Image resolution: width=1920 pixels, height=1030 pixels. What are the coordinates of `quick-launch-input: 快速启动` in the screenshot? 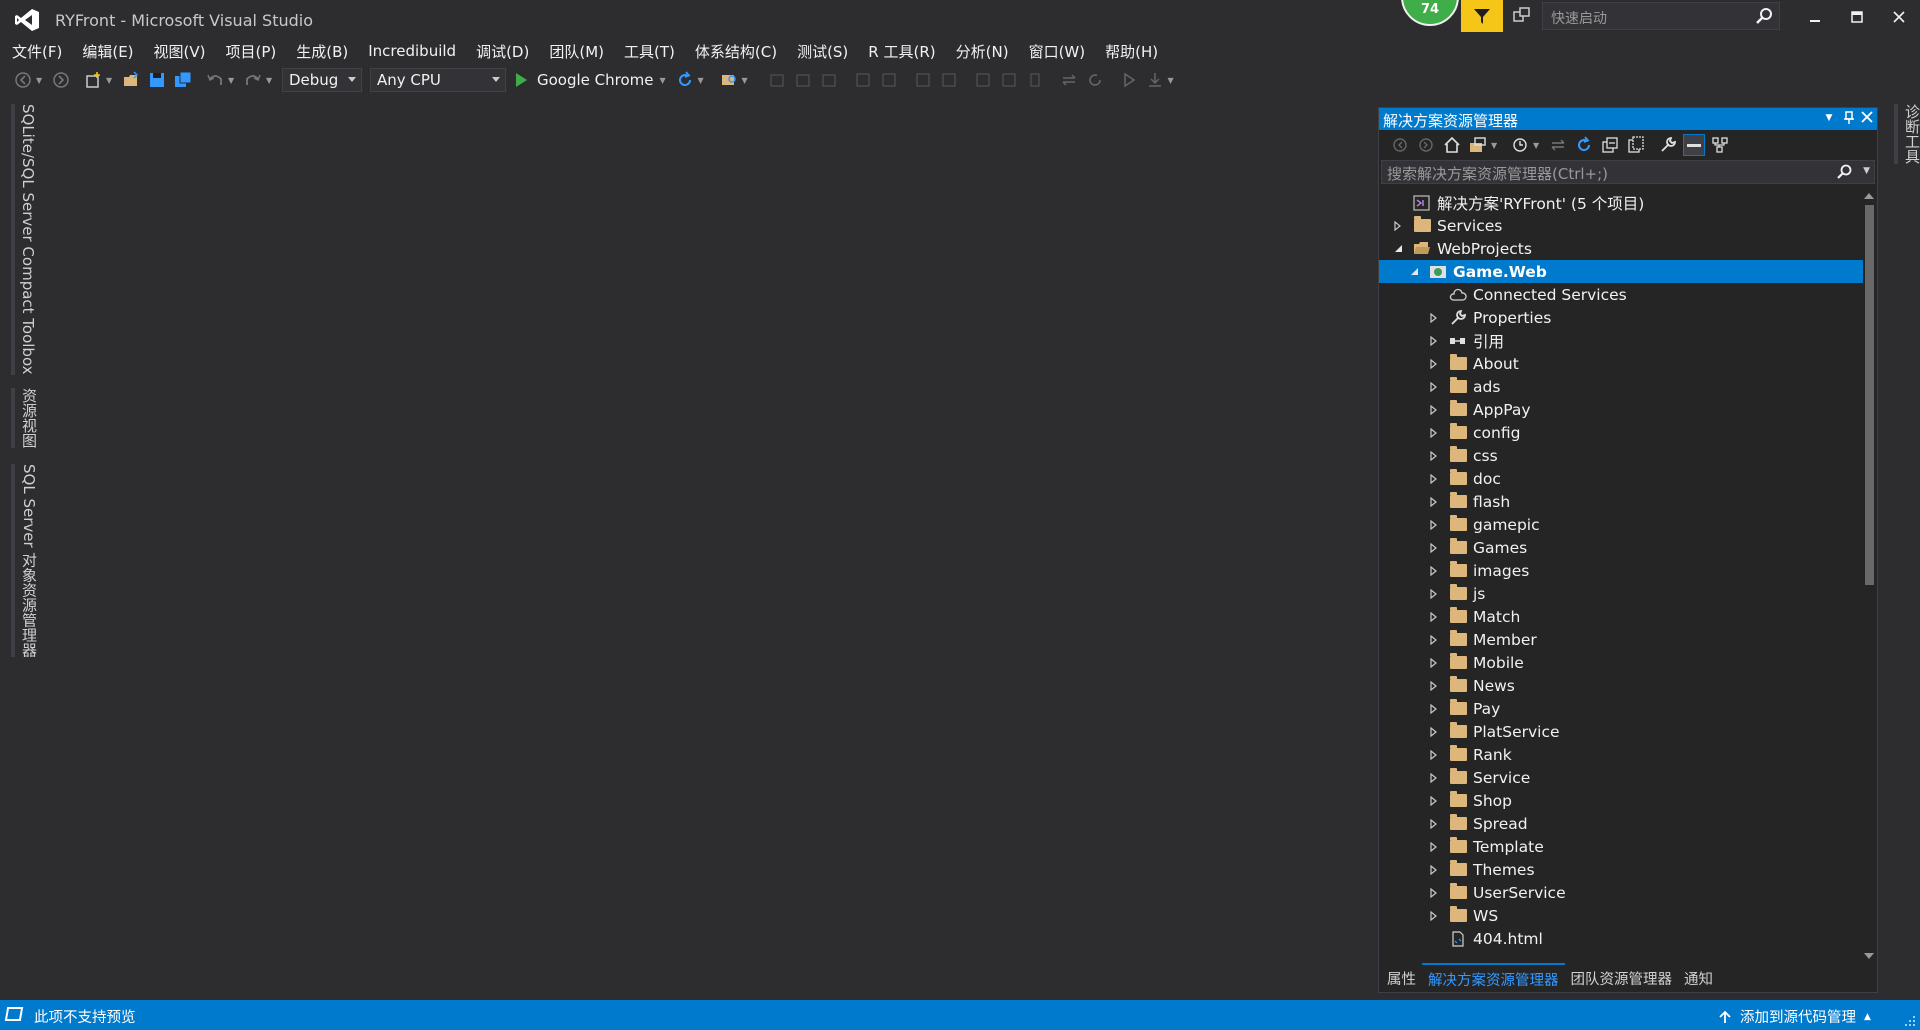 It's located at (1661, 16).